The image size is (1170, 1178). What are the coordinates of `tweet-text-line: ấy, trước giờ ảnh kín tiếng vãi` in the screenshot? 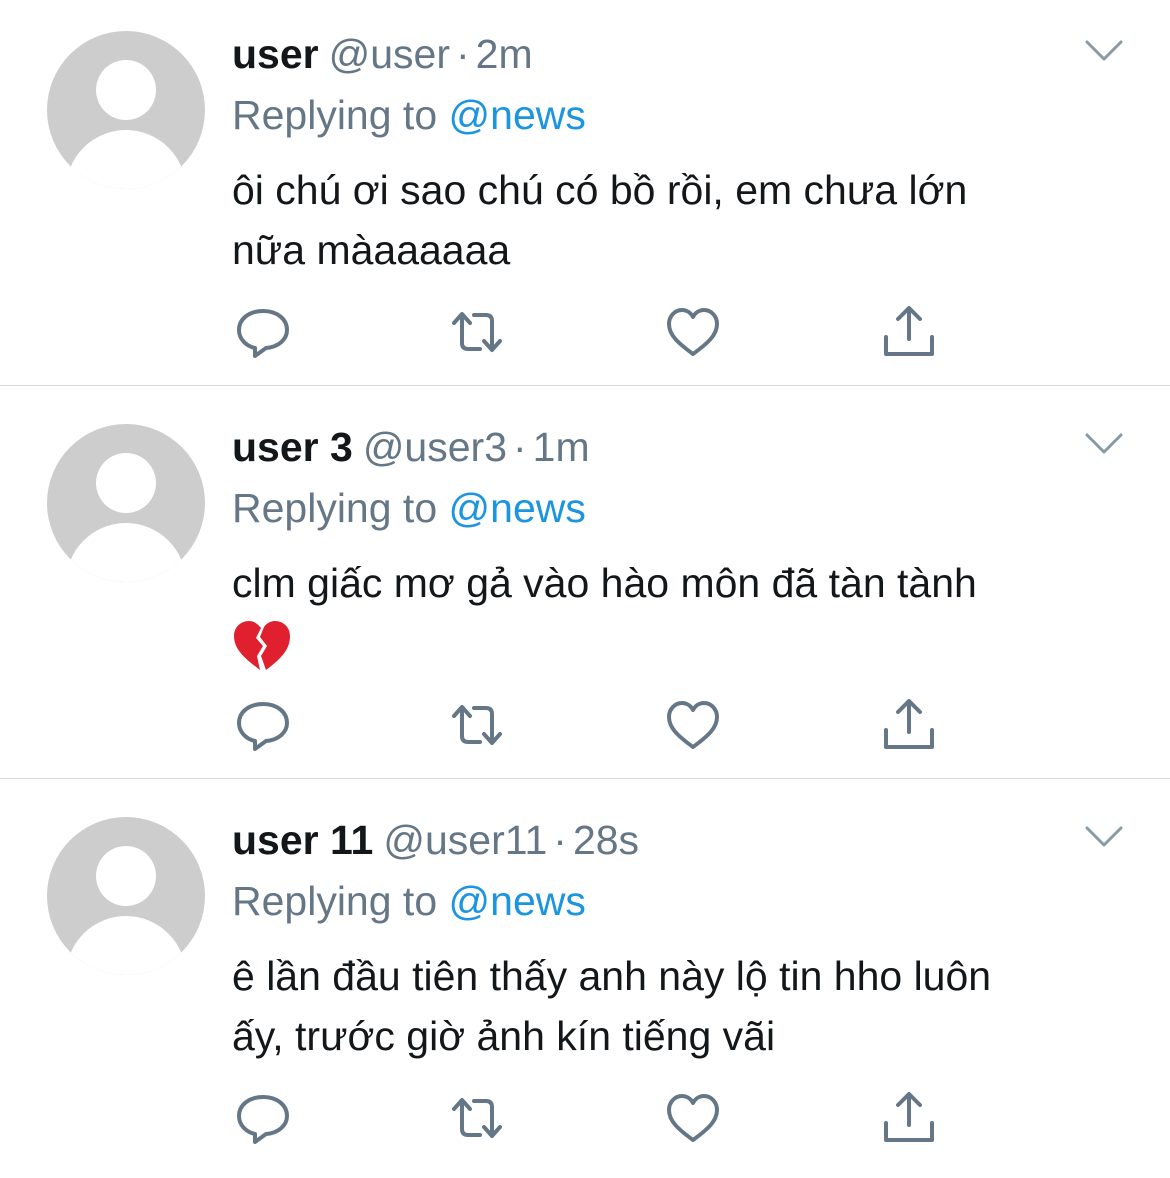 It's located at (504, 1036).